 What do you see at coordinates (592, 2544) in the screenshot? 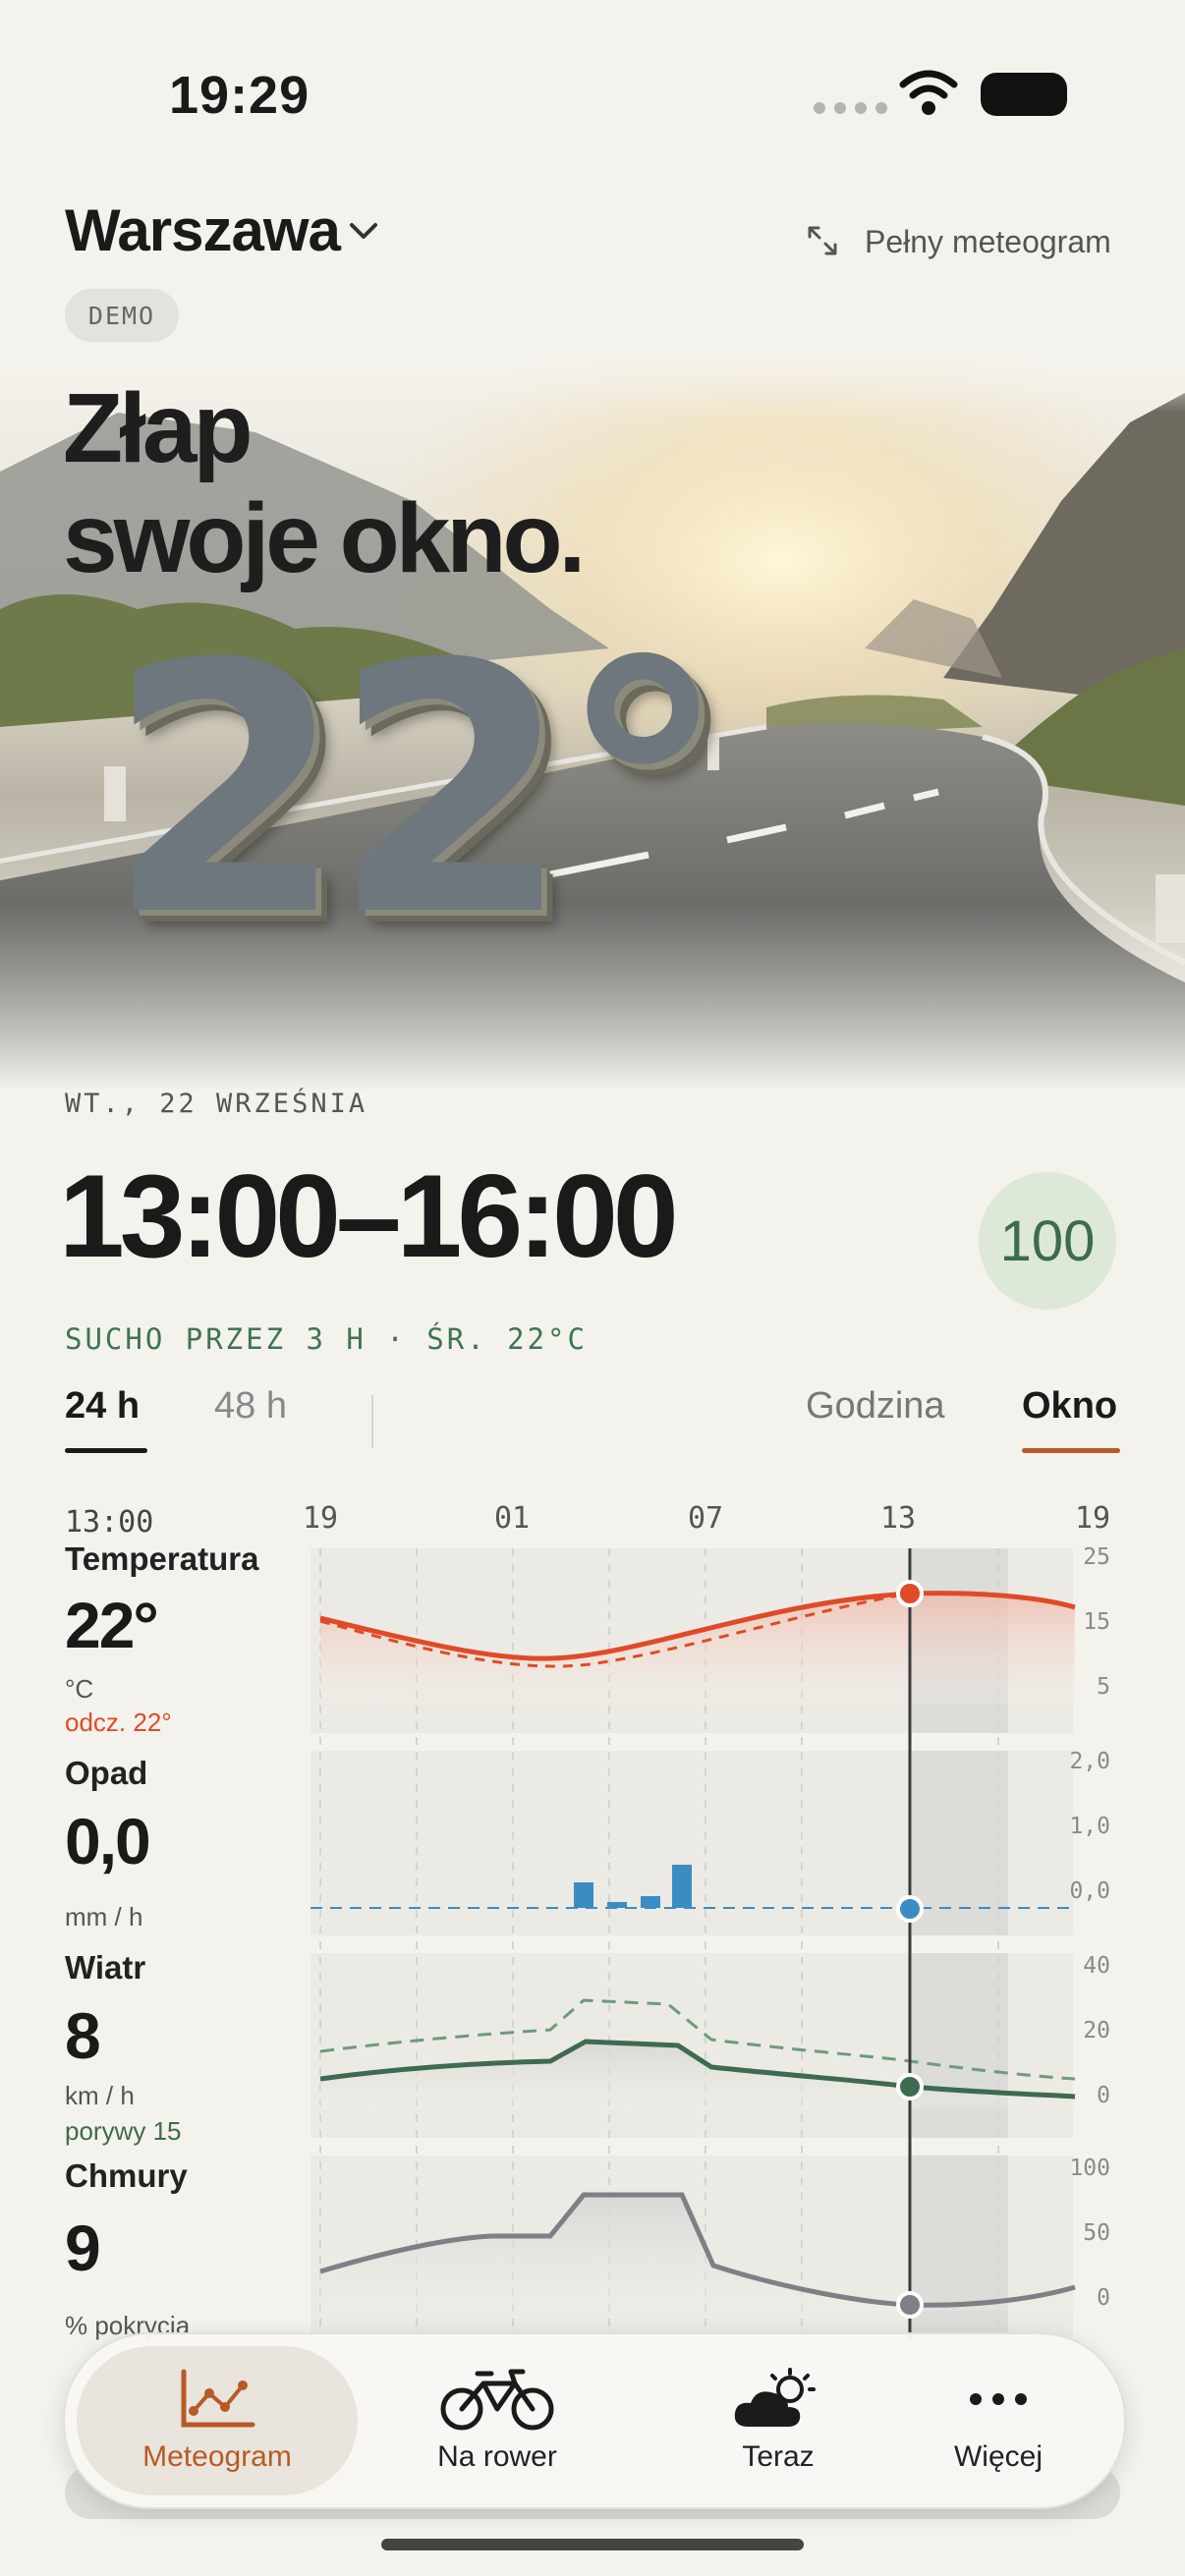
I see `home-indicator` at bounding box center [592, 2544].